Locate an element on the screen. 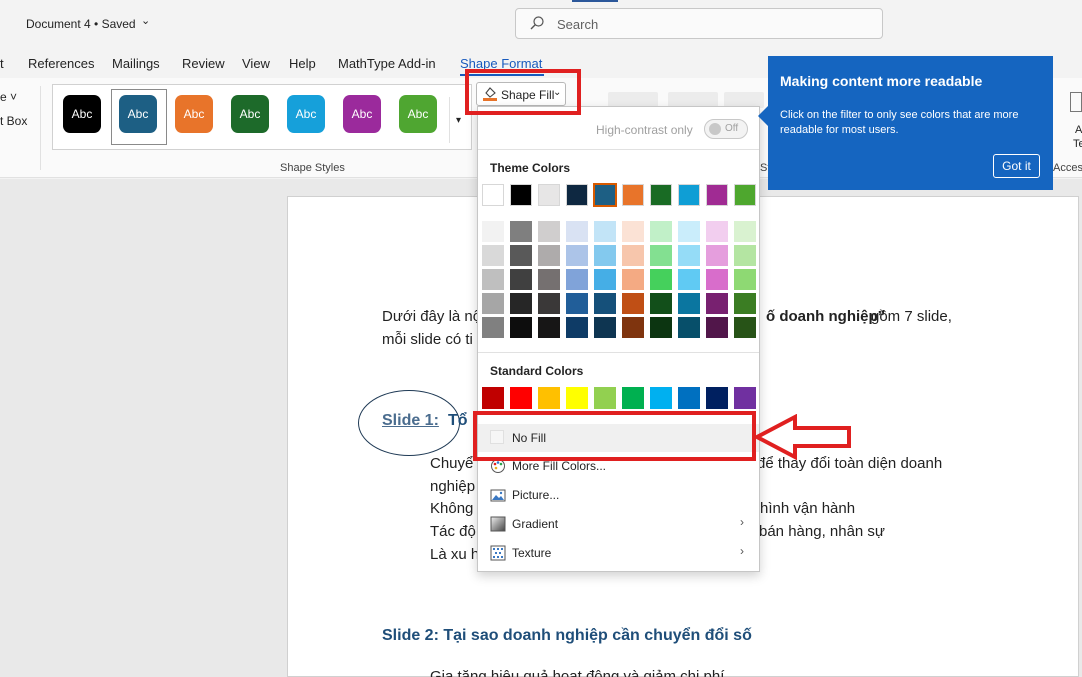  texture-label: Texture is located at coordinates (532, 553).